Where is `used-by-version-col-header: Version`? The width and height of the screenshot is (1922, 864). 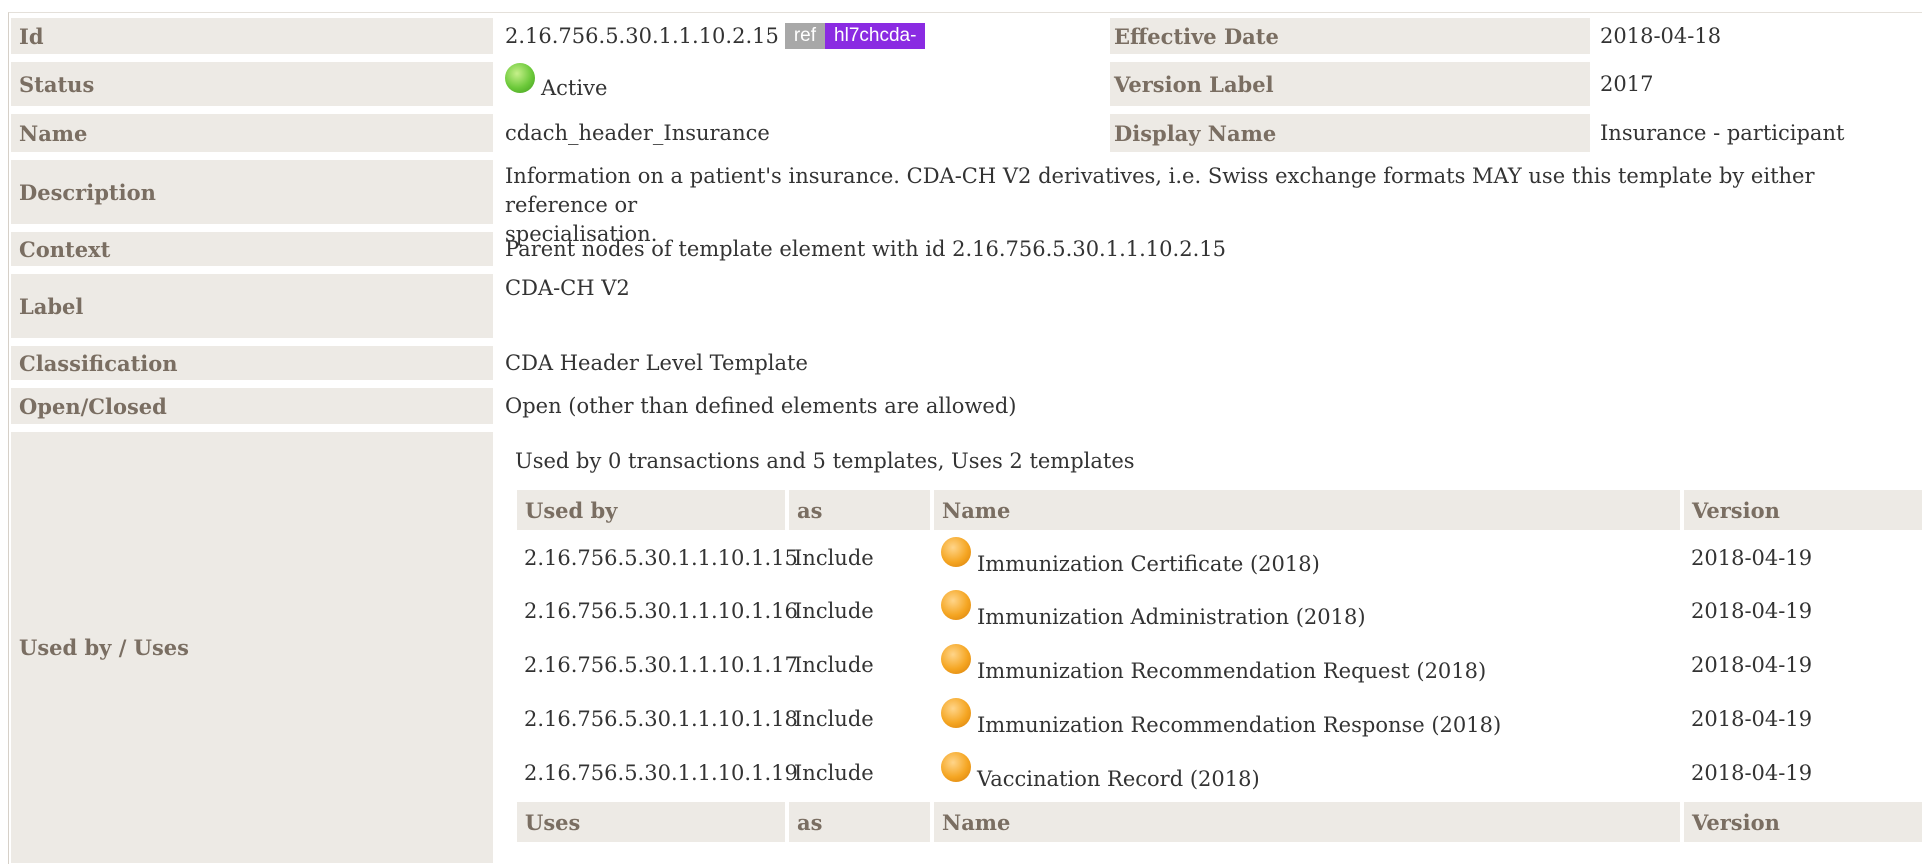 used-by-version-col-header: Version is located at coordinates (1803, 510).